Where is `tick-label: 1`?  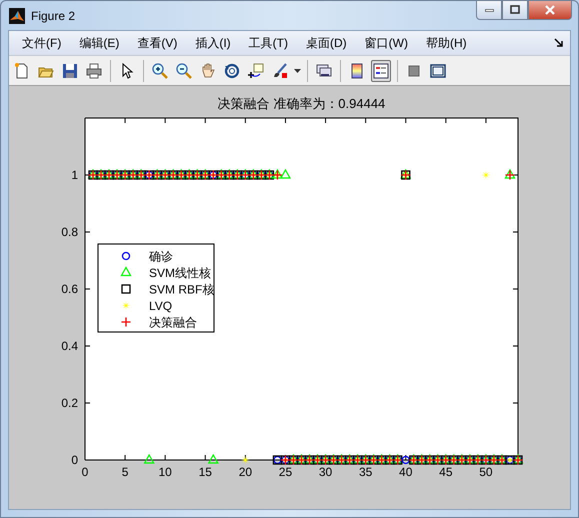 tick-label: 1 is located at coordinates (74, 175).